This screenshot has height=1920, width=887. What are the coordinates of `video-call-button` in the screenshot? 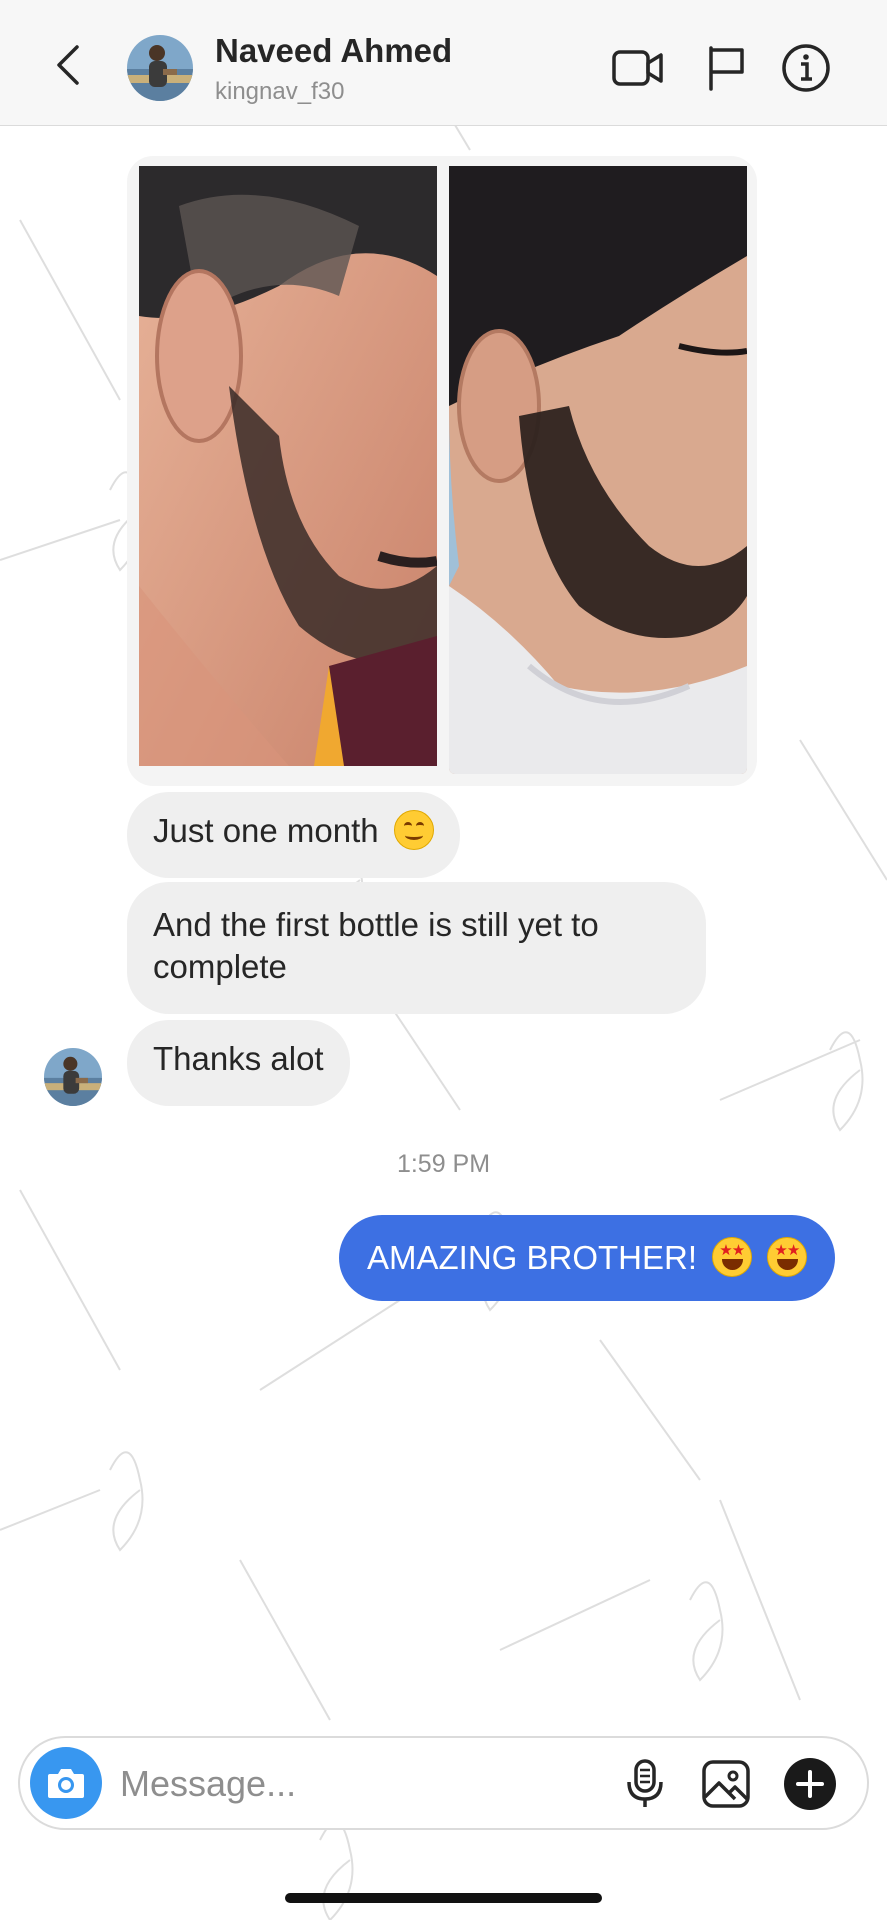 It's located at (638, 68).